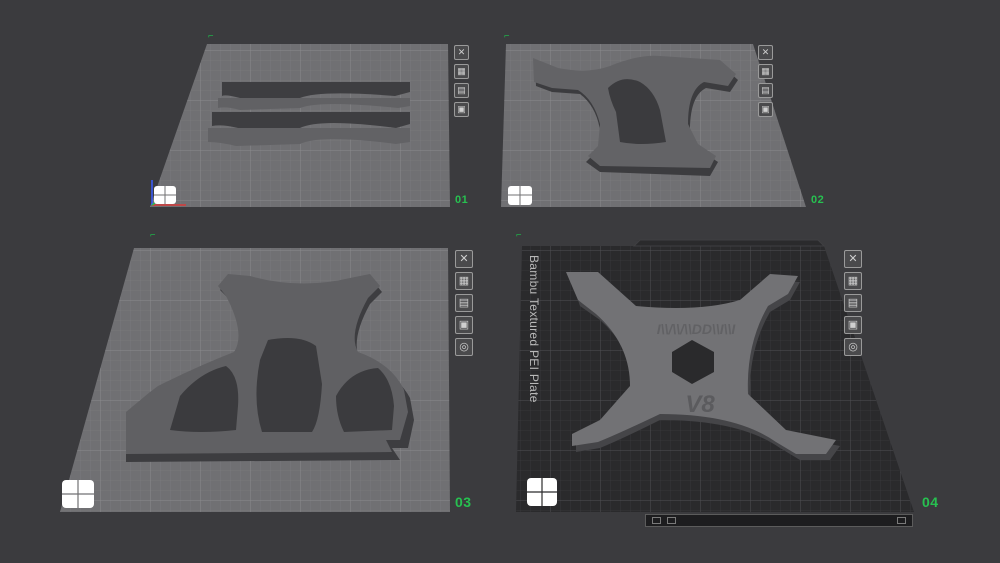  What do you see at coordinates (520, 195) in the screenshot?
I see `plate-2-logo-tile` at bounding box center [520, 195].